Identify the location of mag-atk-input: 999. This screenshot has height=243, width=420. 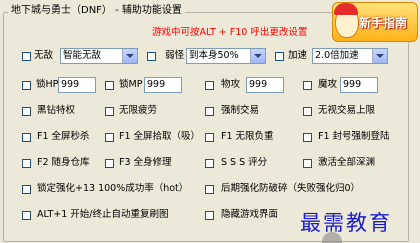
(359, 85).